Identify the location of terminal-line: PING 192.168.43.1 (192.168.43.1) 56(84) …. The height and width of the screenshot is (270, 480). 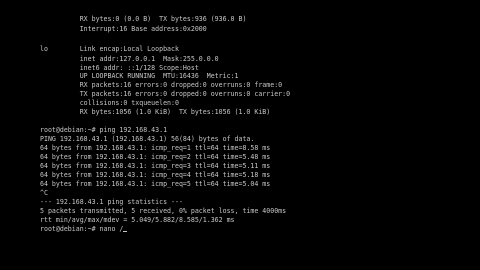
(147, 139).